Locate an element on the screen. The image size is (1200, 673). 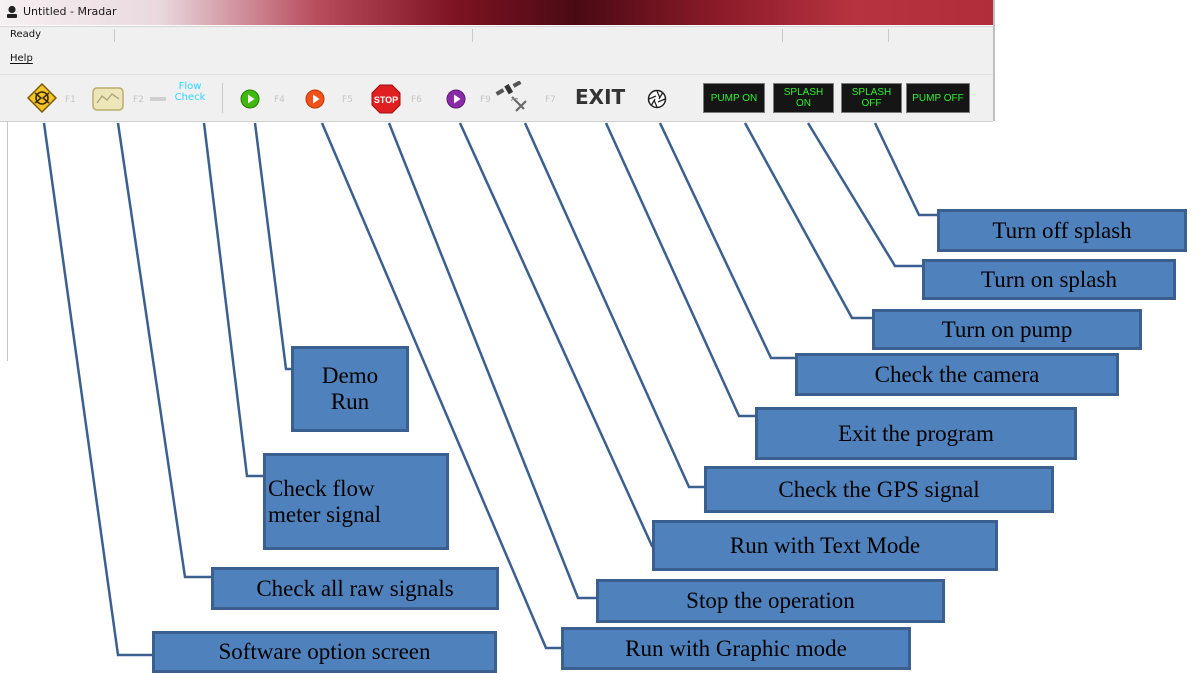
callout-text-mode: Run with Text Mode is located at coordinates (825, 545).